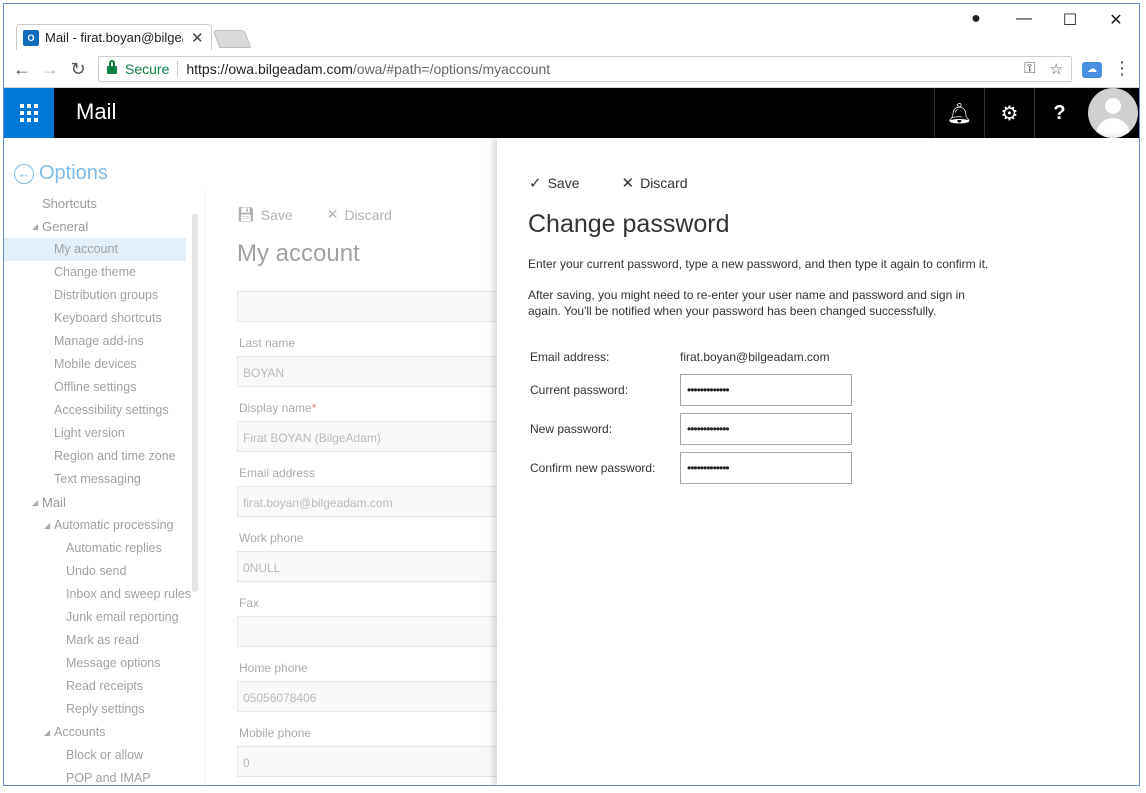 The width and height of the screenshot is (1146, 793). I want to click on nav-item: Manage add-ins, so click(95, 341).